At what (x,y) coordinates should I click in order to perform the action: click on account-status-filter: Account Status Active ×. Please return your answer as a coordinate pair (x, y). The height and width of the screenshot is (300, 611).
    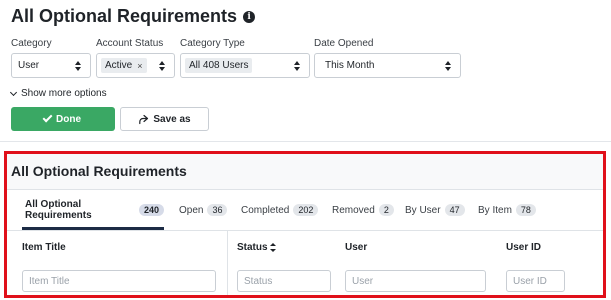
    Looking at the image, I should click on (135, 58).